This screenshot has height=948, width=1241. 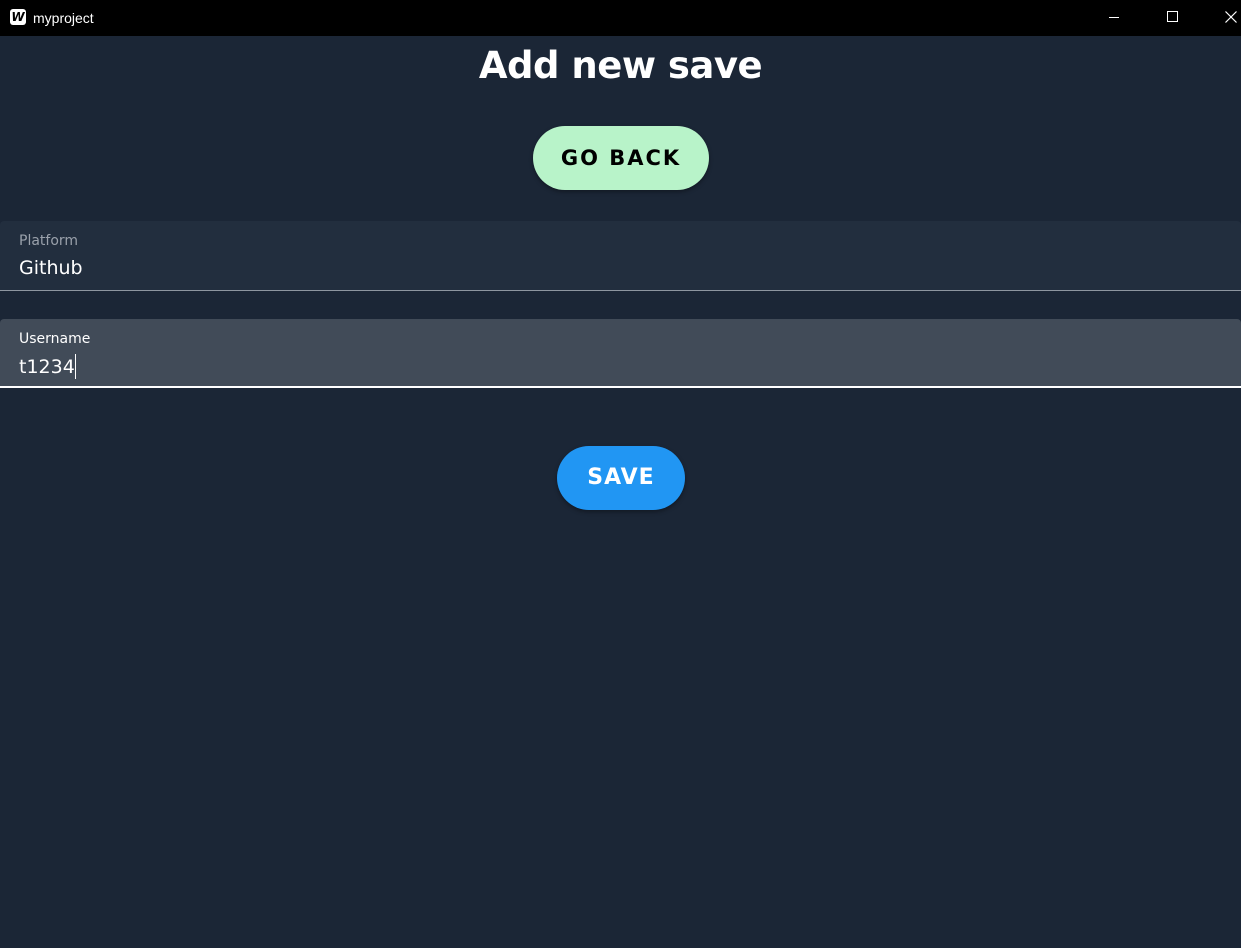 I want to click on close-button, so click(x=1221, y=18).